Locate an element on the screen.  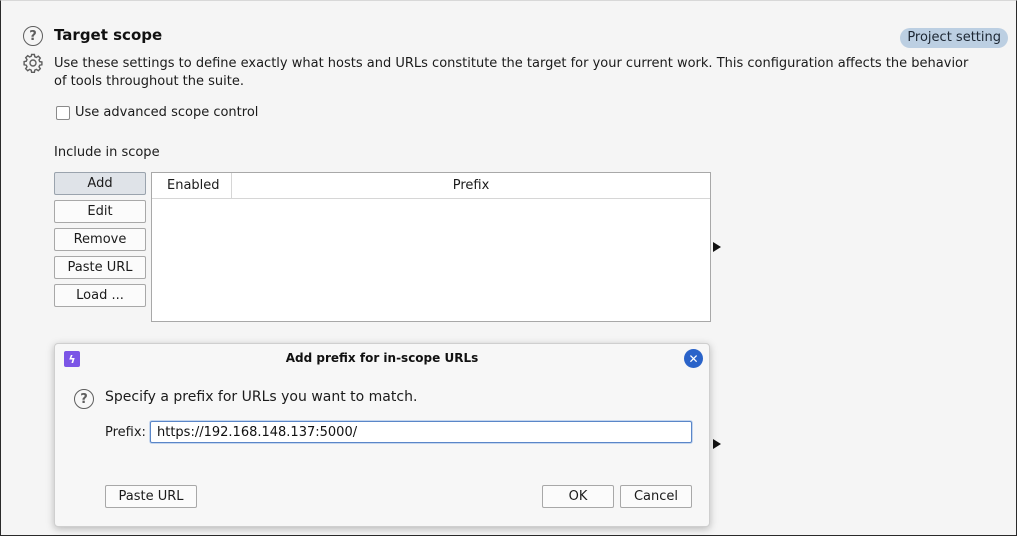
dialog-title-bar: ϟ Add prefix for in-scope URLs ✕ is located at coordinates (382, 358).